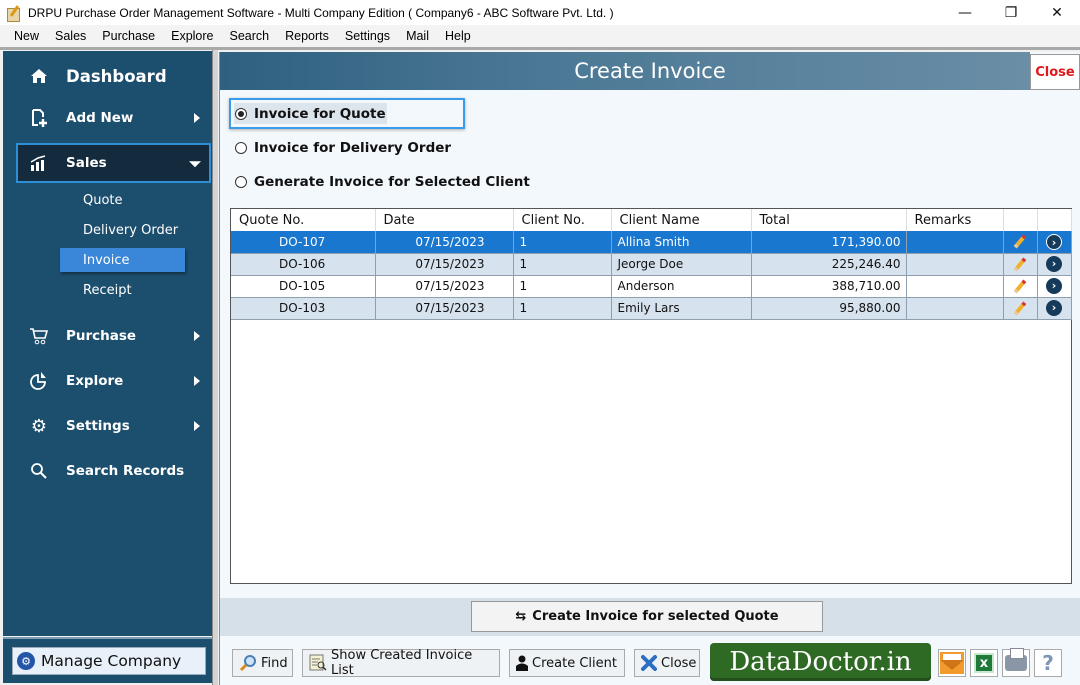 The height and width of the screenshot is (685, 1080). What do you see at coordinates (829, 220) in the screenshot?
I see `column-header-total: Total` at bounding box center [829, 220].